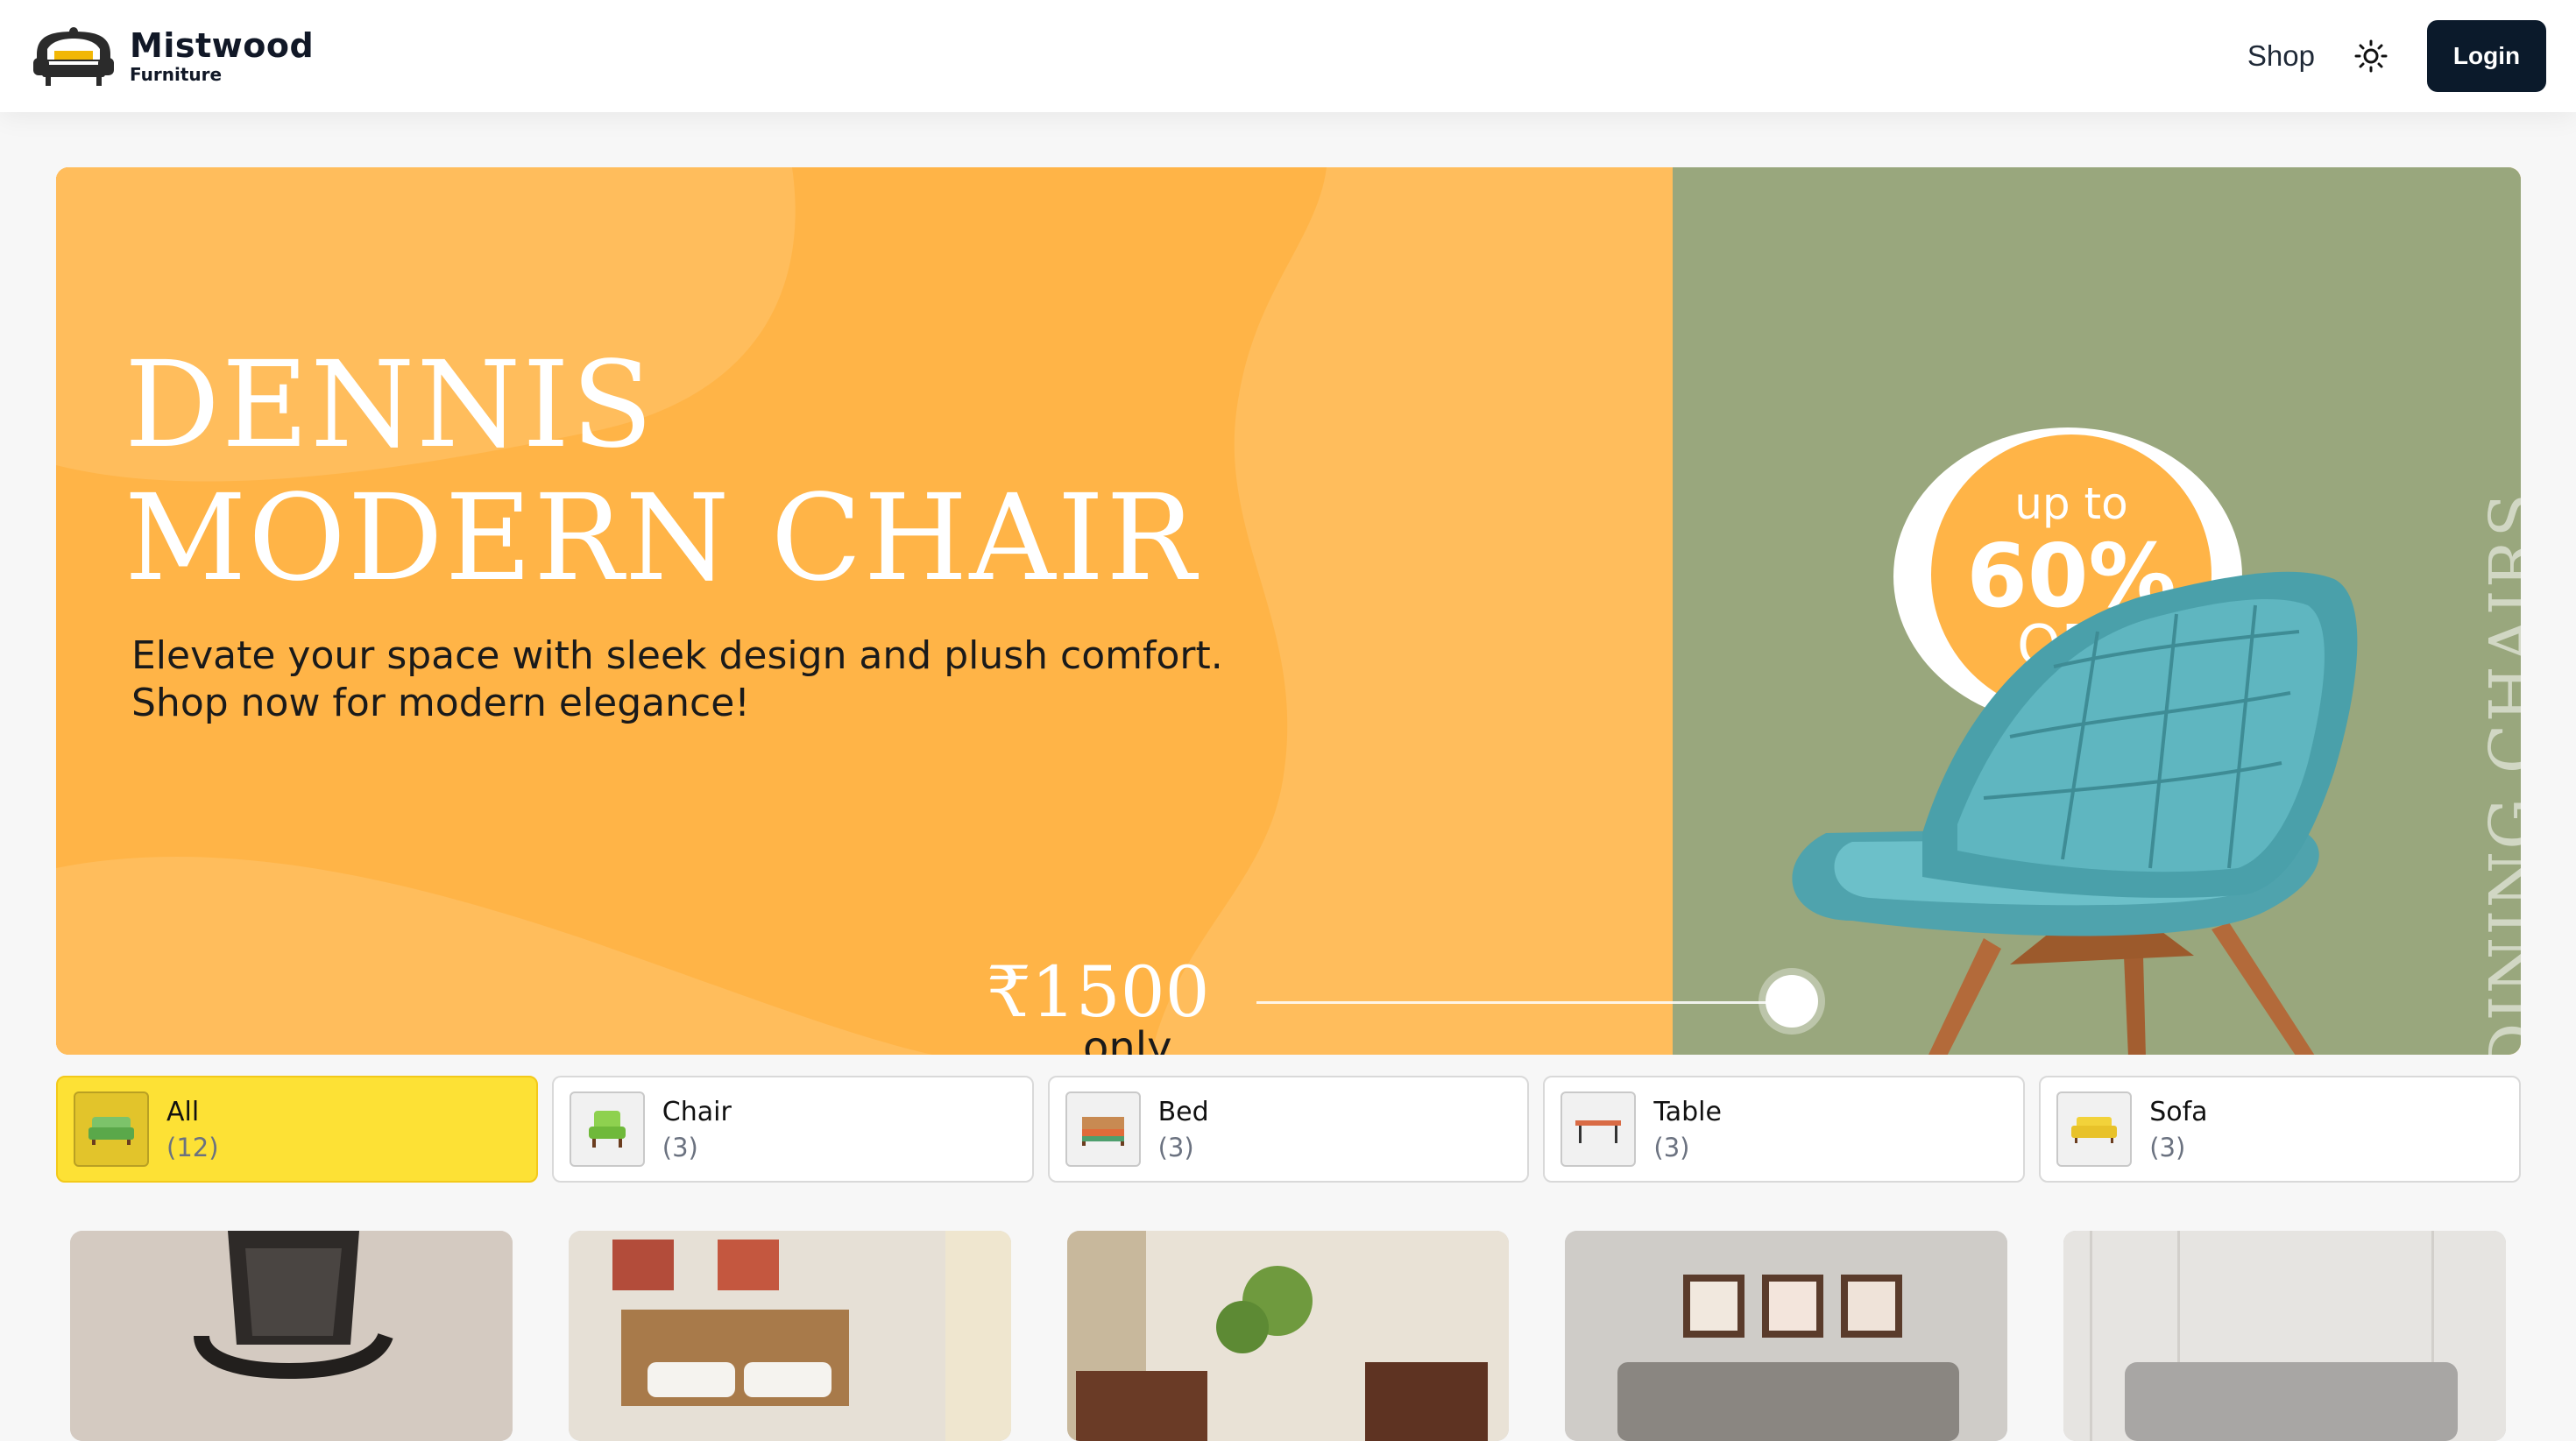  What do you see at coordinates (176, 75) in the screenshot?
I see `brand-subtitle: Furniture` at bounding box center [176, 75].